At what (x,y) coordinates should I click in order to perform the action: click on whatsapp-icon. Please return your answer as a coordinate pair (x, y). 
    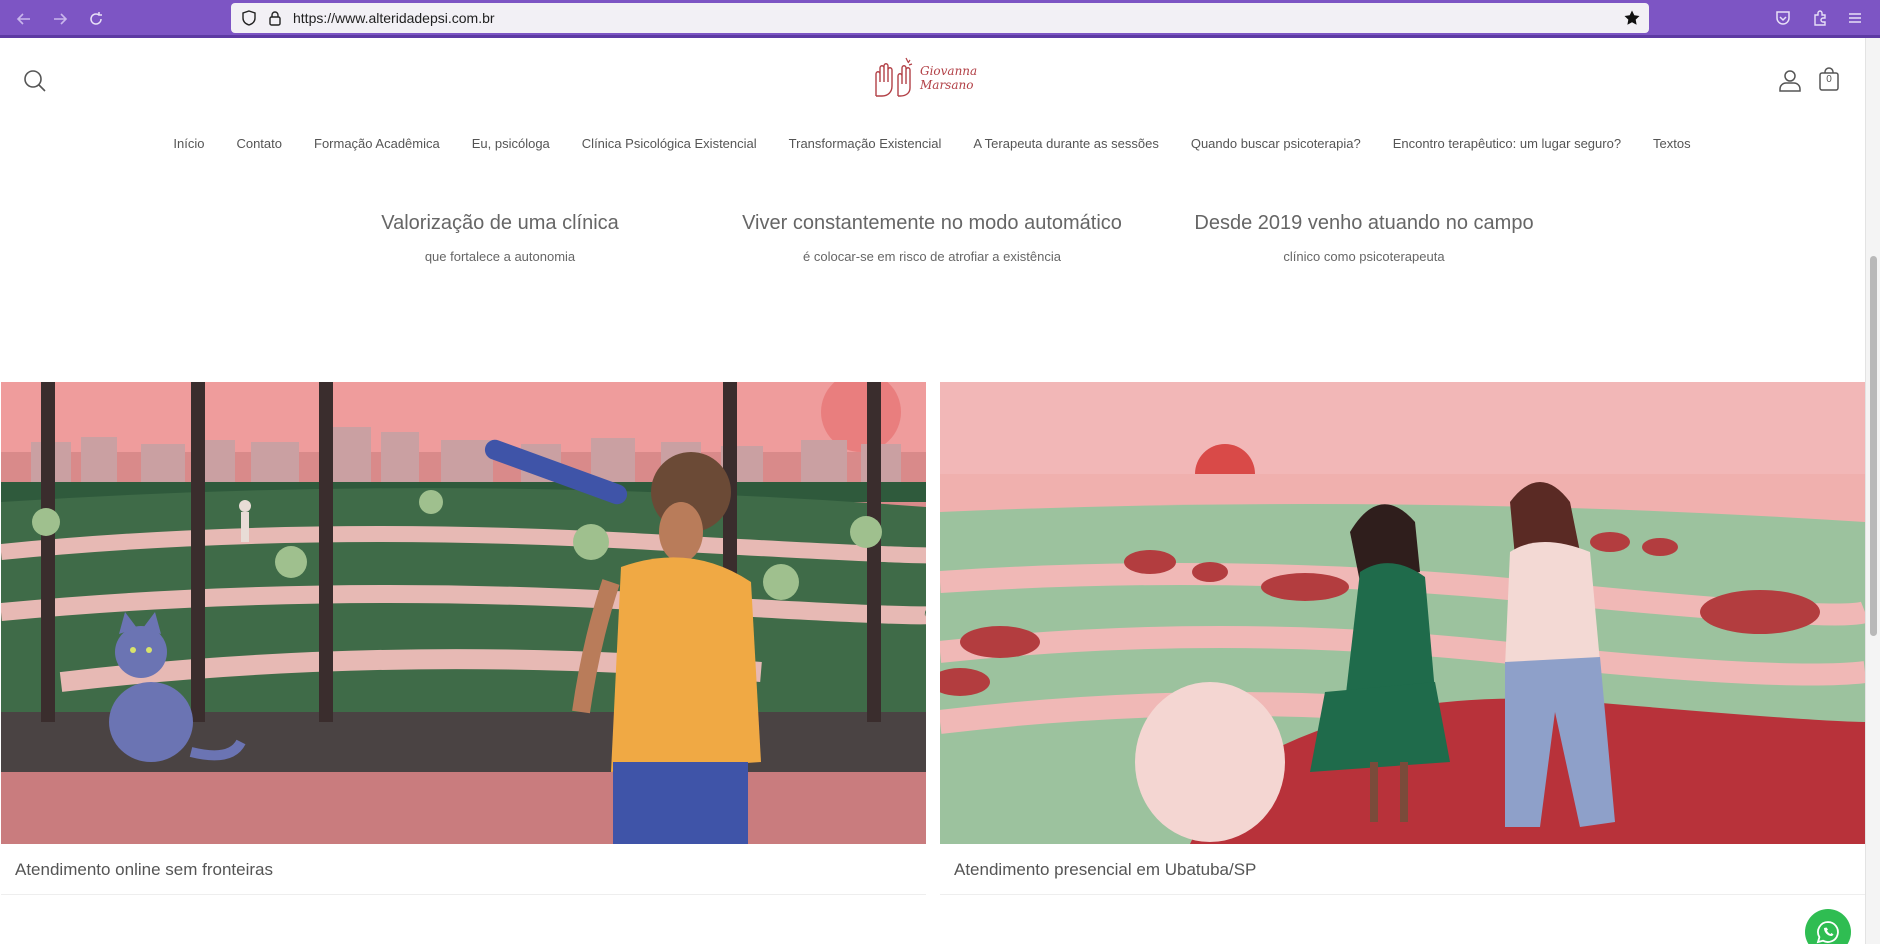
    Looking at the image, I should click on (1827, 932).